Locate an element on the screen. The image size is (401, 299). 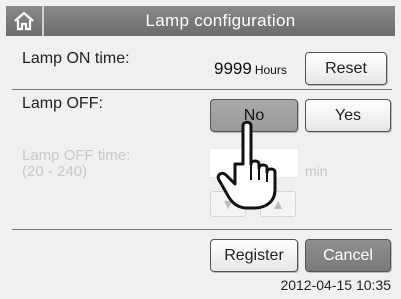
lamp-off-time-label: Lamp OFF time: (20 - 240) is located at coordinates (76, 164).